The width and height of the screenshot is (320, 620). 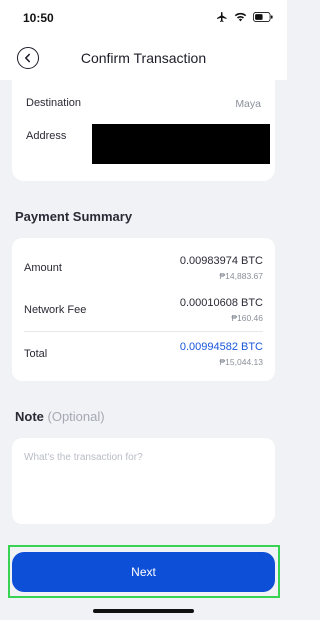 What do you see at coordinates (143, 481) in the screenshot?
I see `note-card` at bounding box center [143, 481].